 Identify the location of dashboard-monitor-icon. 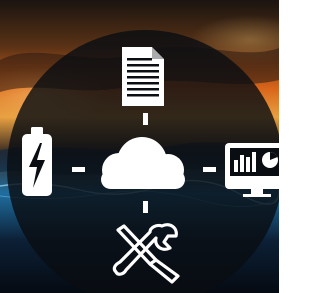
(252, 170).